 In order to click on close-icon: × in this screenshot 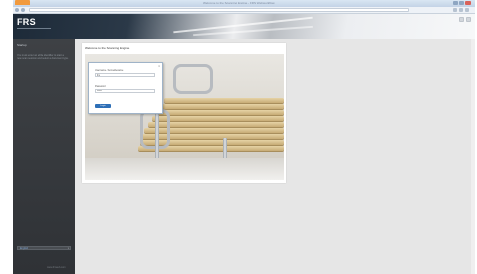, I will do `click(159, 66)`.